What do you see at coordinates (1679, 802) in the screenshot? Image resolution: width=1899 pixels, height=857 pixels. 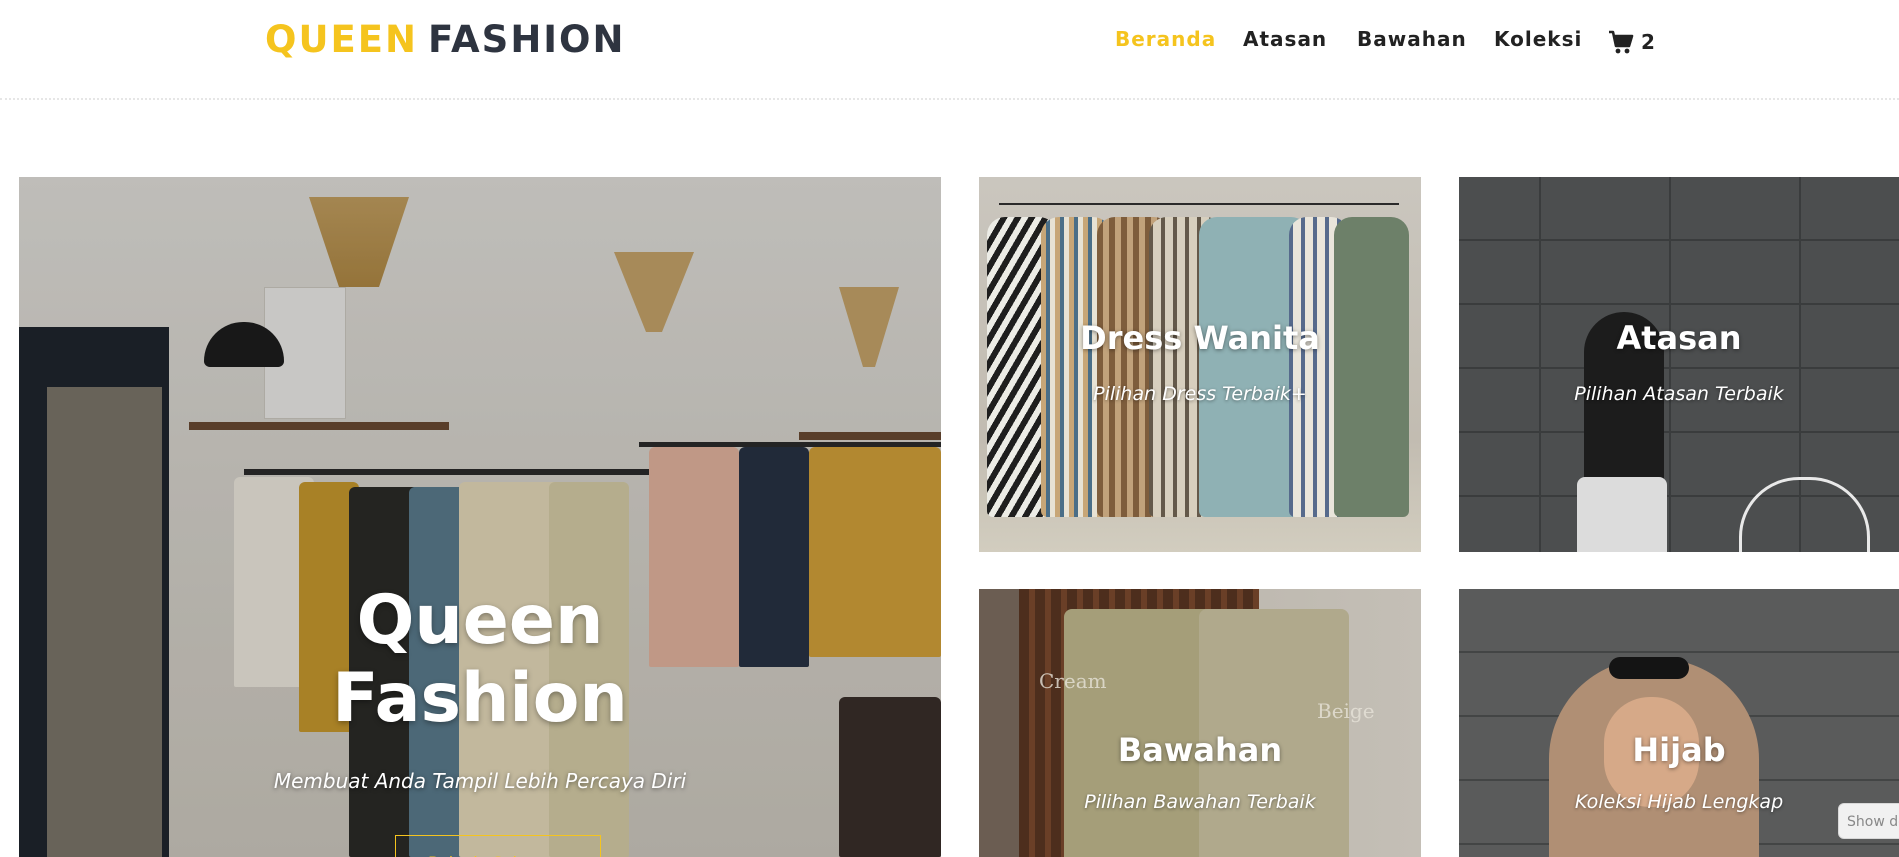 I see `category-subtitle: Koleksi Hijab Lengkap` at bounding box center [1679, 802].